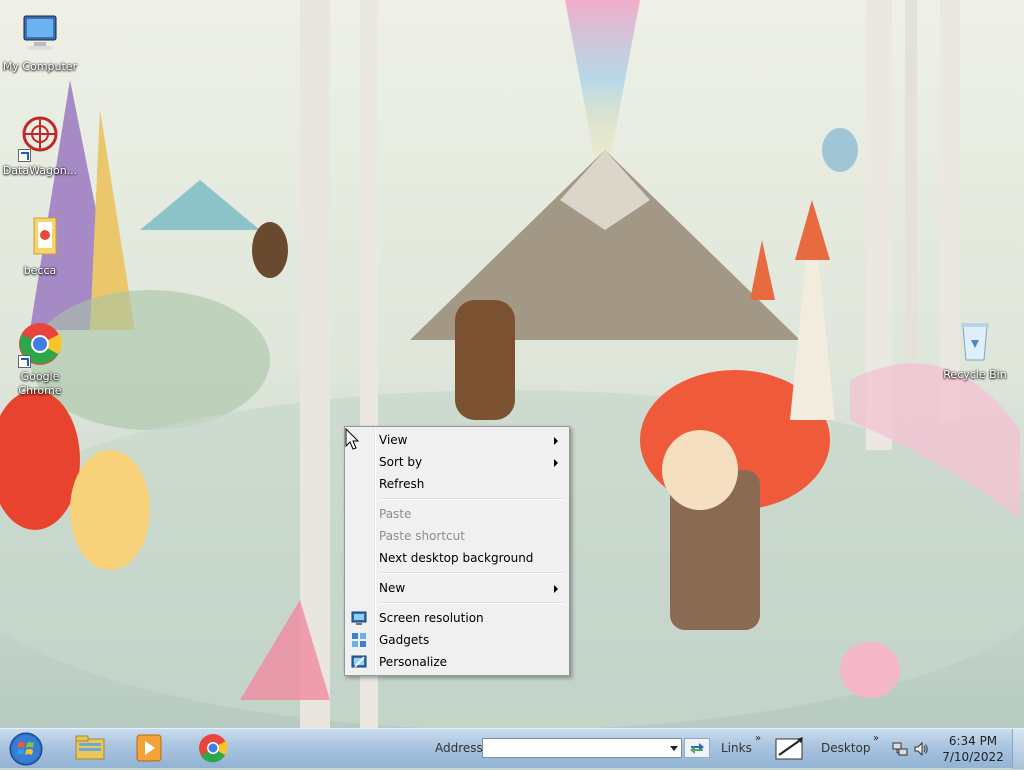 The height and width of the screenshot is (770, 1024). I want to click on datawagon-icon, so click(40, 138).